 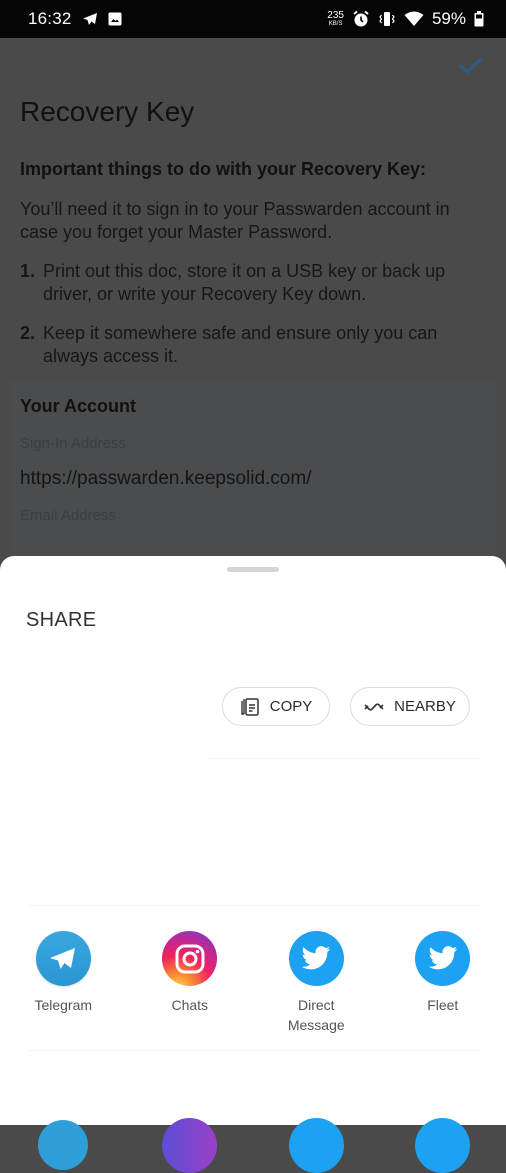 What do you see at coordinates (78, 406) in the screenshot?
I see `account-title: Your Account` at bounding box center [78, 406].